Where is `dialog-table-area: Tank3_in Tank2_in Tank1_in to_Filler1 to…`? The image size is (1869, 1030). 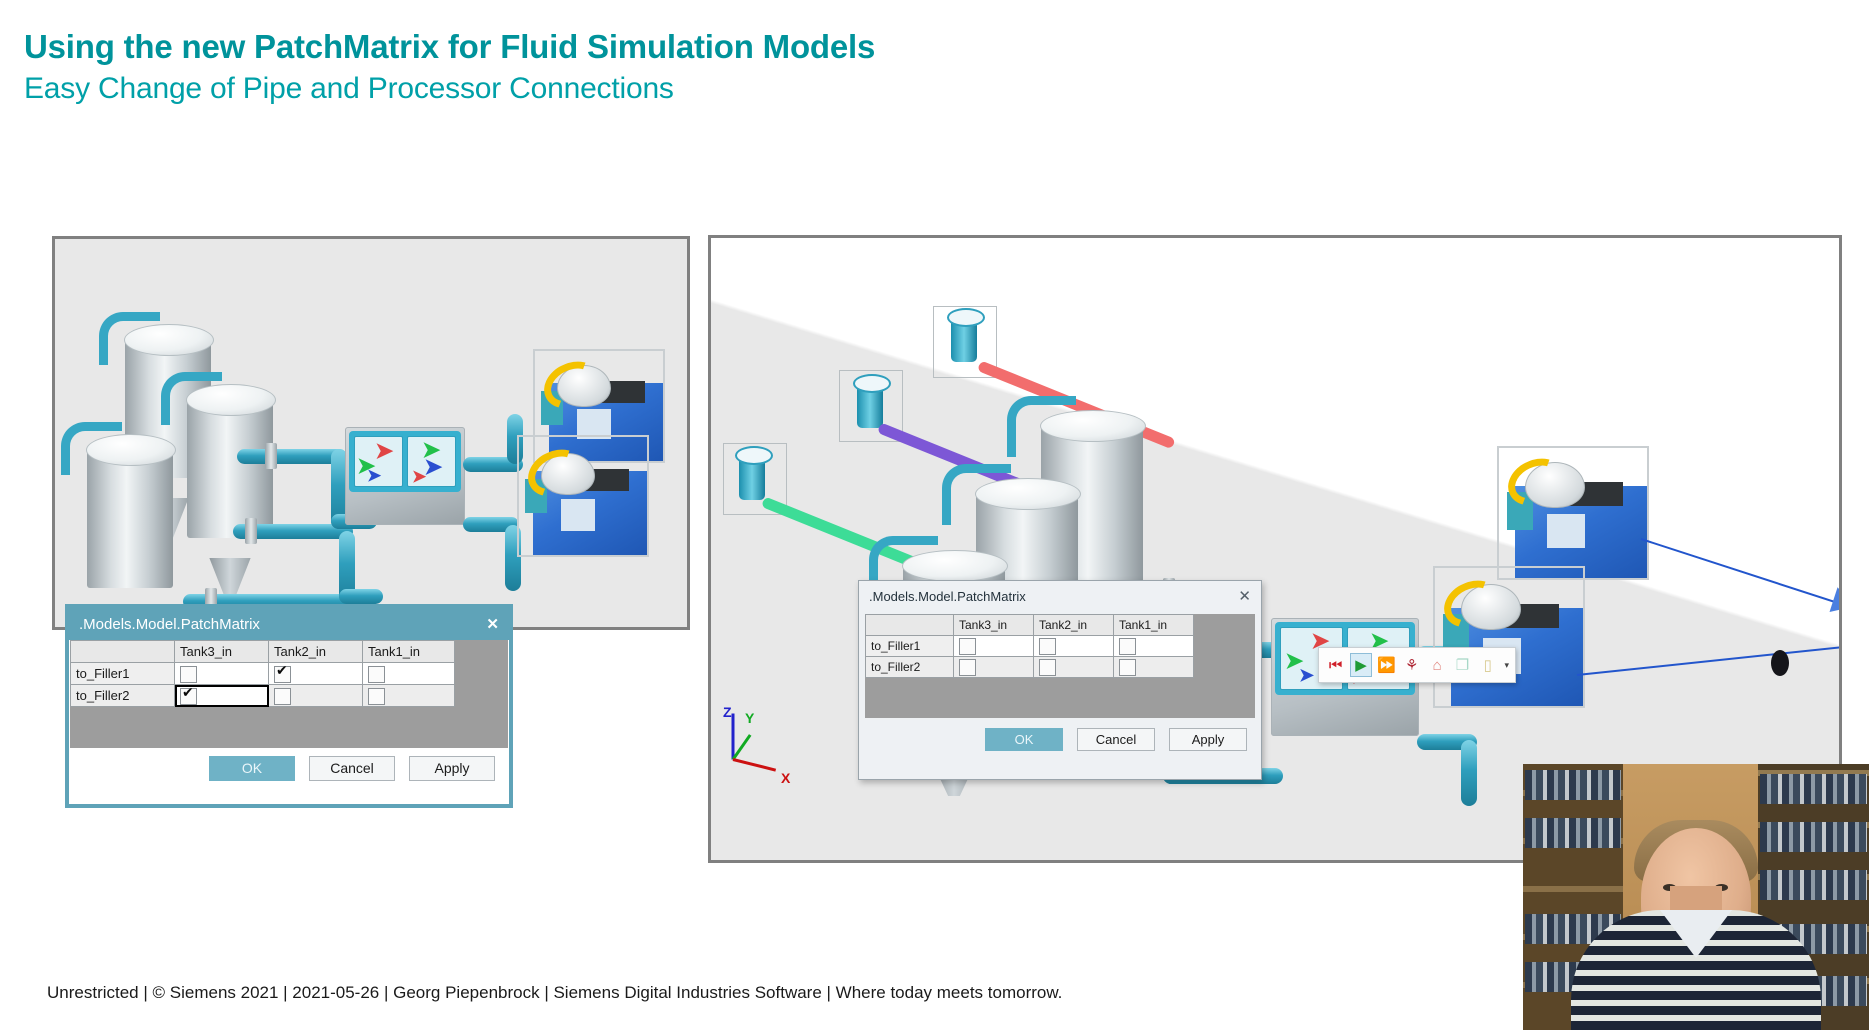 dialog-table-area: Tank3_in Tank2_in Tank1_in to_Filler1 to… is located at coordinates (1060, 666).